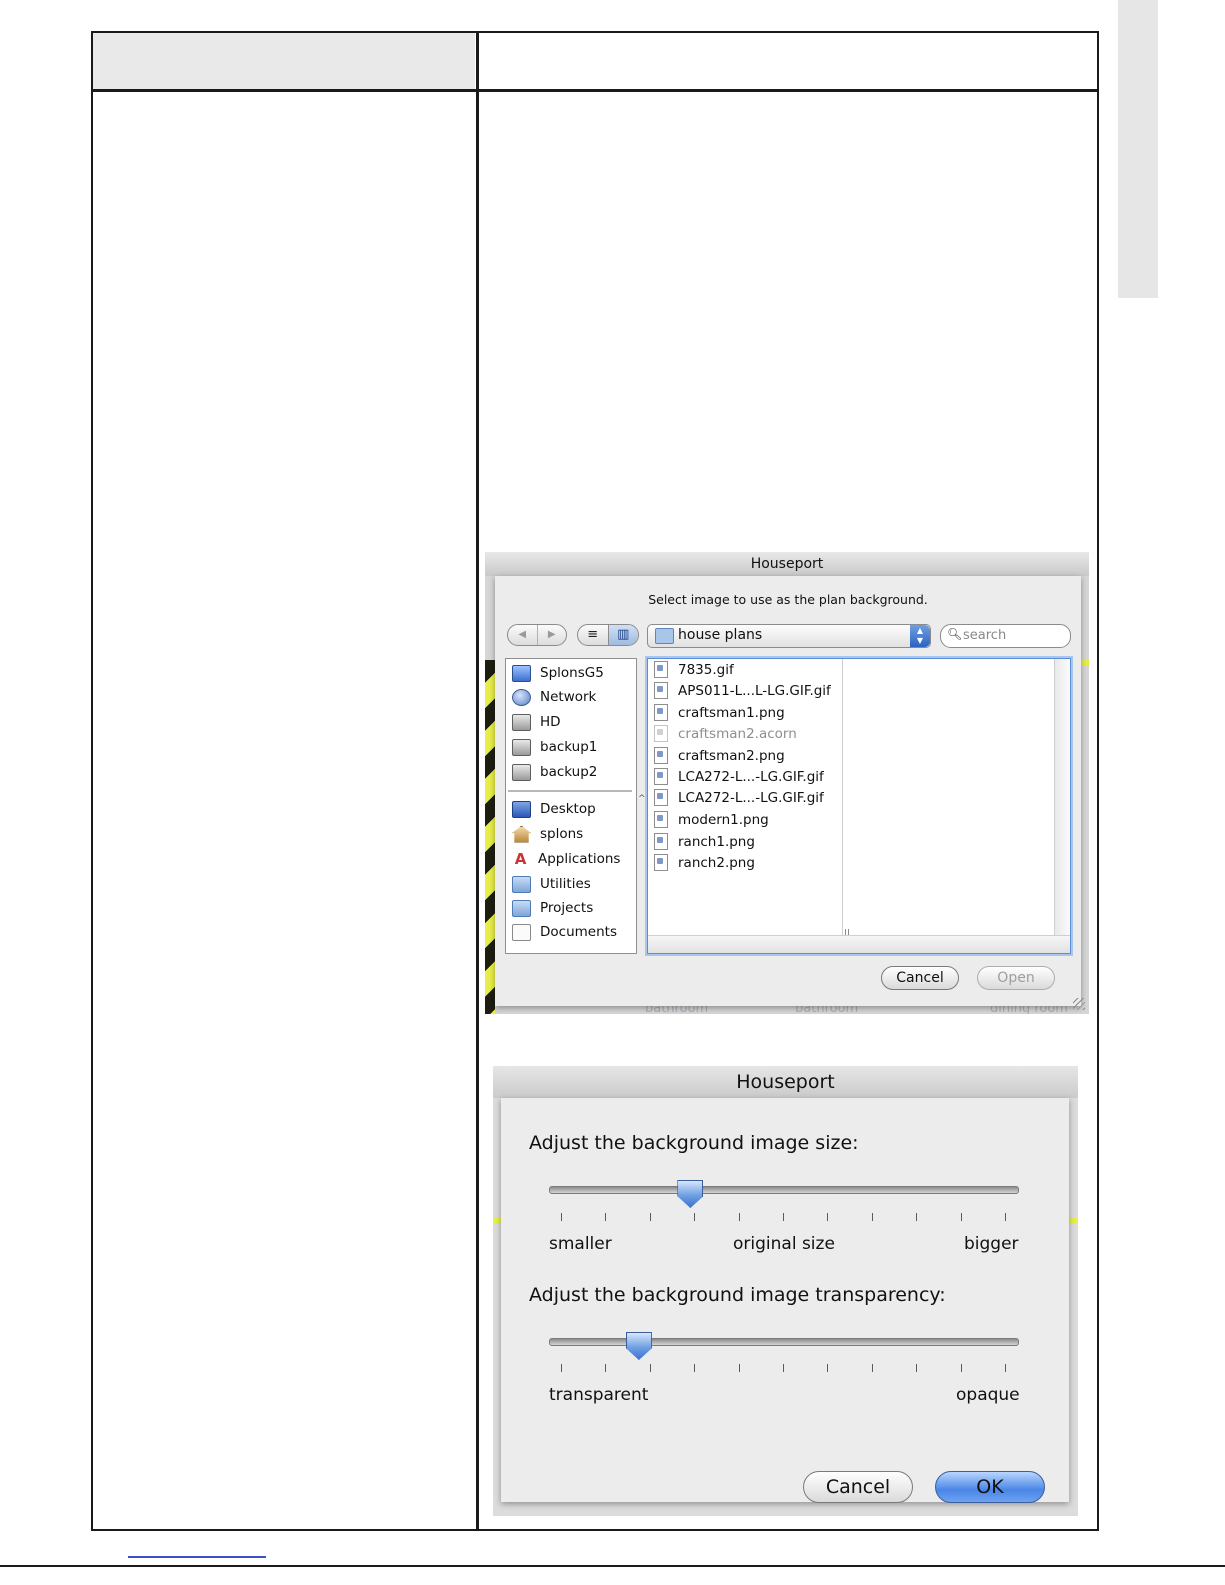 The width and height of the screenshot is (1225, 1585). I want to click on resize-grip-icon, so click(1079, 1004).